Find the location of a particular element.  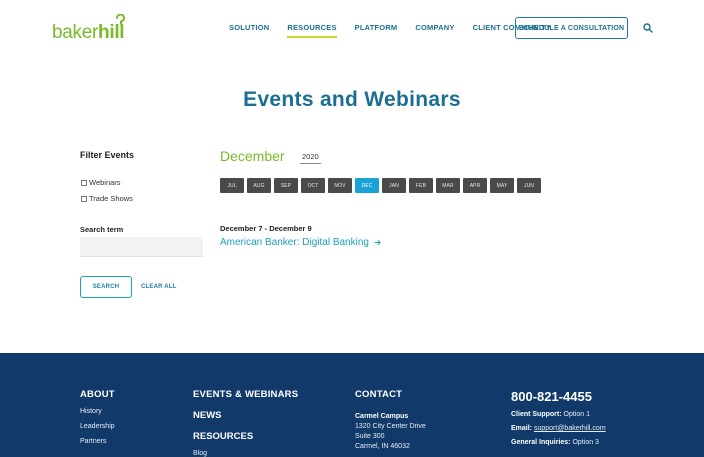

footer-link-history: History is located at coordinates (97, 411).